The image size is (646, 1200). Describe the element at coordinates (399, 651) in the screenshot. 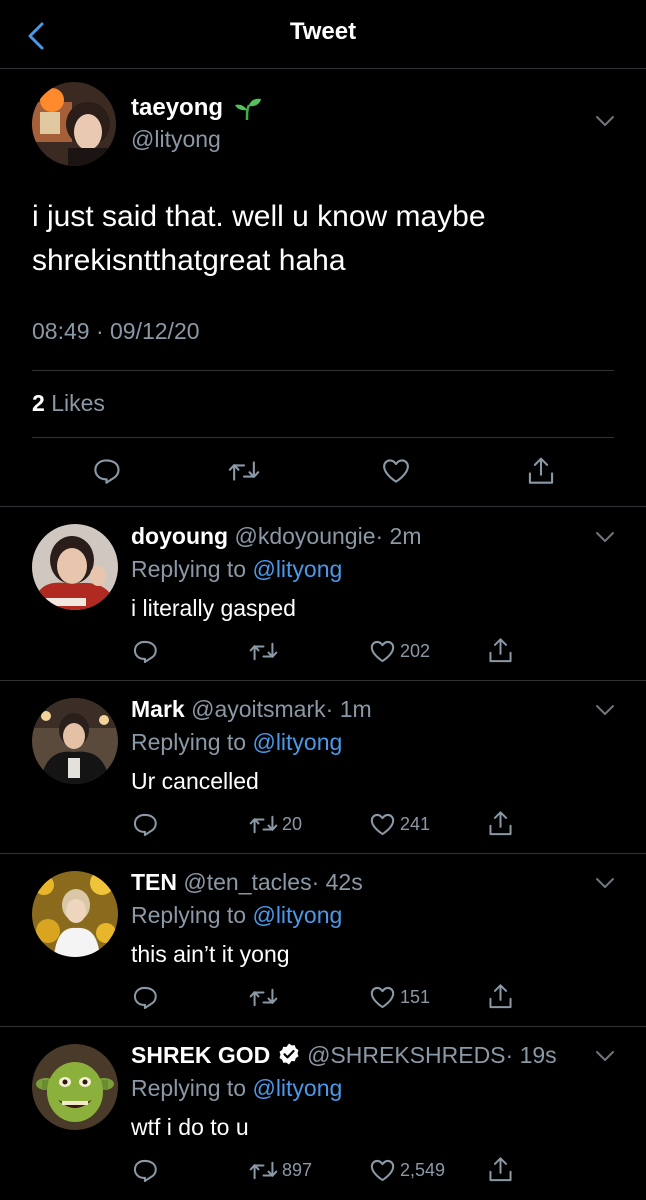

I see `like-button: 202` at that location.